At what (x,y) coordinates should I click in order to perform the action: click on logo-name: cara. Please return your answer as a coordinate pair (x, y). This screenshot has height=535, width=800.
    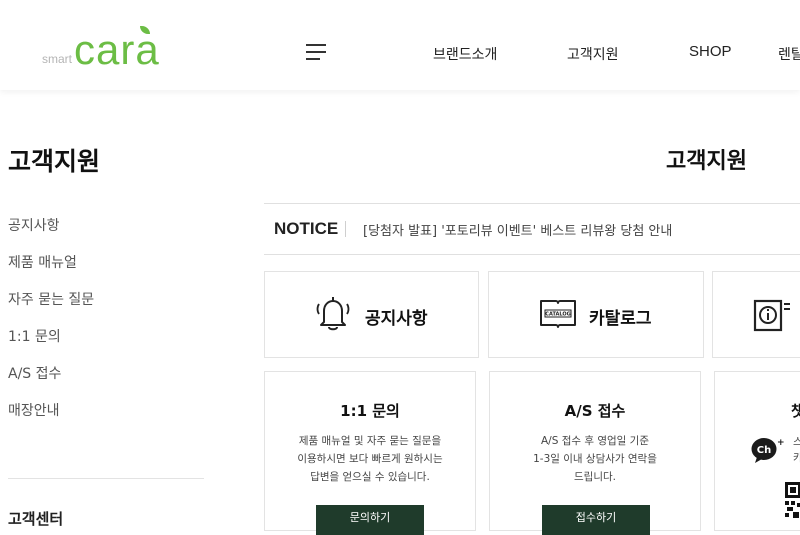
    Looking at the image, I should click on (117, 48).